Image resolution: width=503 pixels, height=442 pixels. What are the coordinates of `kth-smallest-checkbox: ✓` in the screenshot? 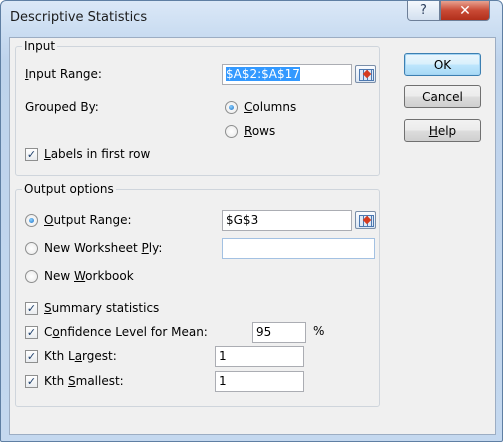 It's located at (31, 381).